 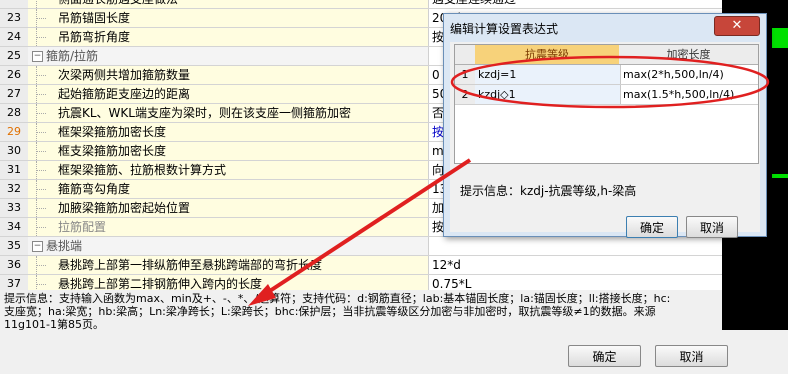 I want to click on table-row: 37 悬挑跨上部第二排钢筋伸入跨内的长度 0.75*L, so click(x=361, y=282).